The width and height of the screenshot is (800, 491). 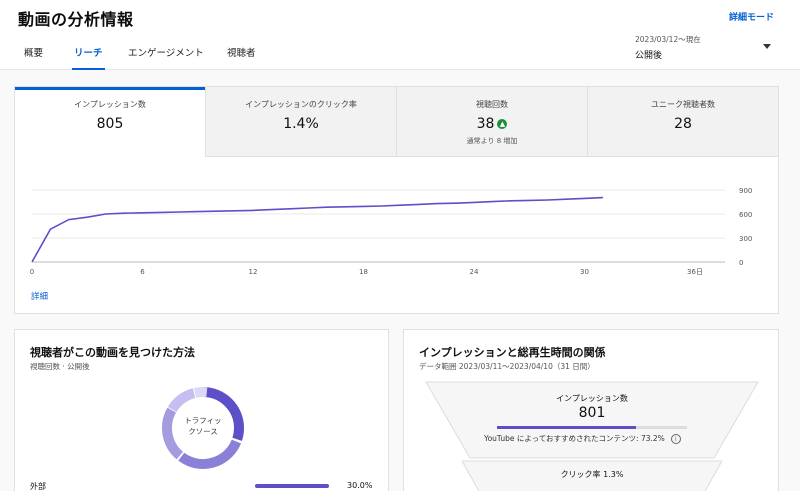 What do you see at coordinates (32, 272) in the screenshot?
I see `x-tick-label: 0` at bounding box center [32, 272].